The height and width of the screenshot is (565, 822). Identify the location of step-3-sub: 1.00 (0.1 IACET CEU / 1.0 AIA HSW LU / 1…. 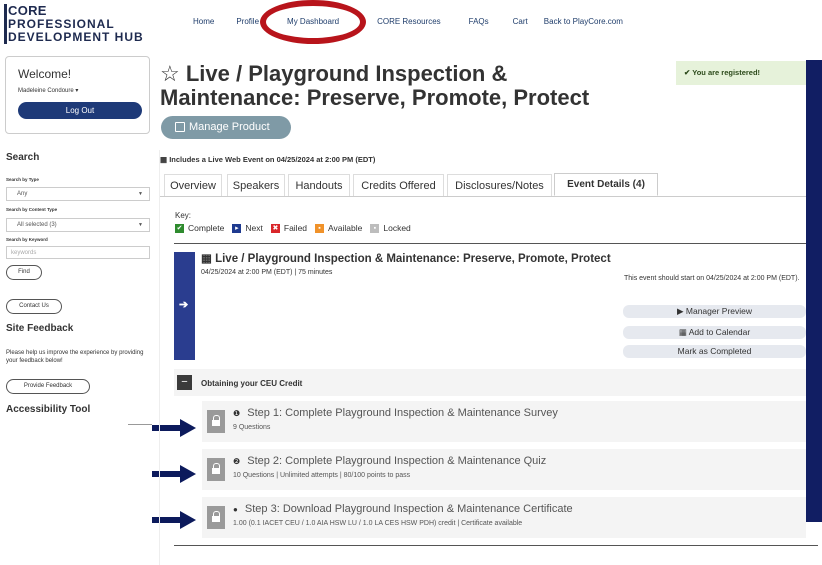
(378, 523).